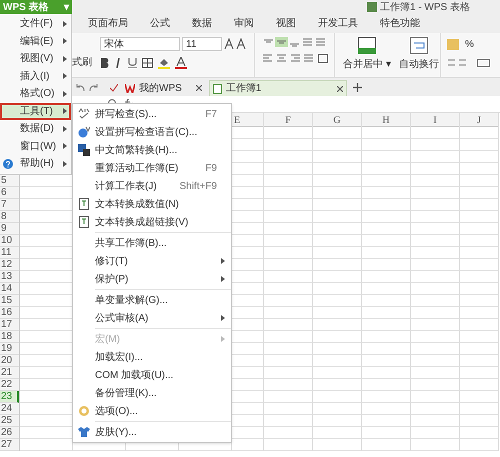  I want to click on row-header: 21, so click(9, 373).